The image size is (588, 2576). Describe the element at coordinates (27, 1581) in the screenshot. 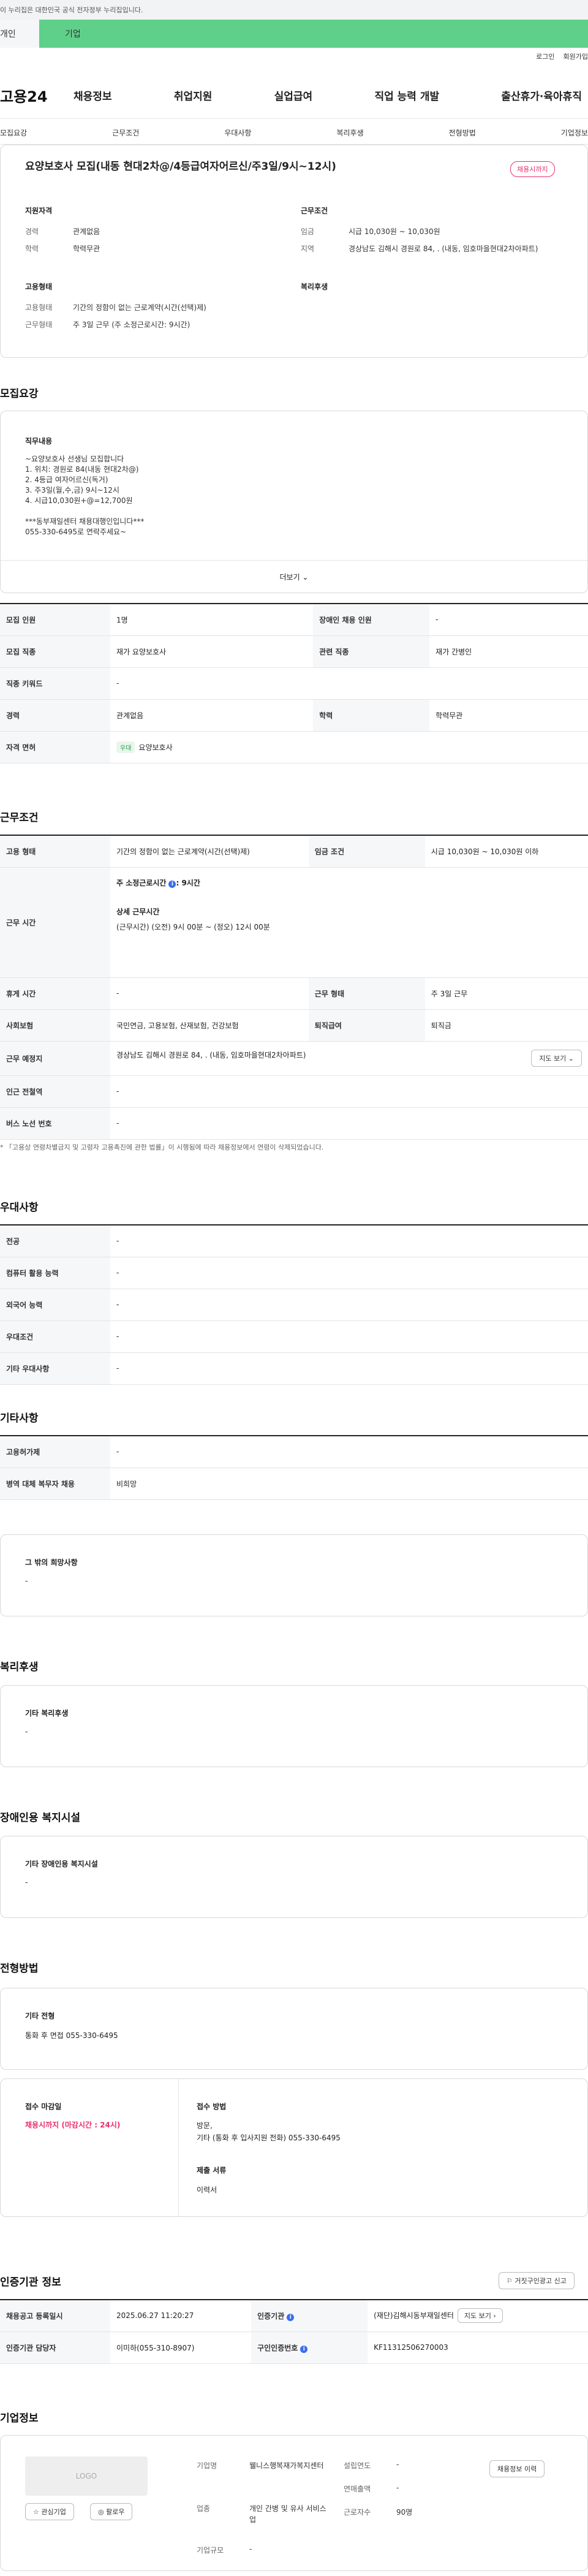

I see `etc-box-value: -` at that location.